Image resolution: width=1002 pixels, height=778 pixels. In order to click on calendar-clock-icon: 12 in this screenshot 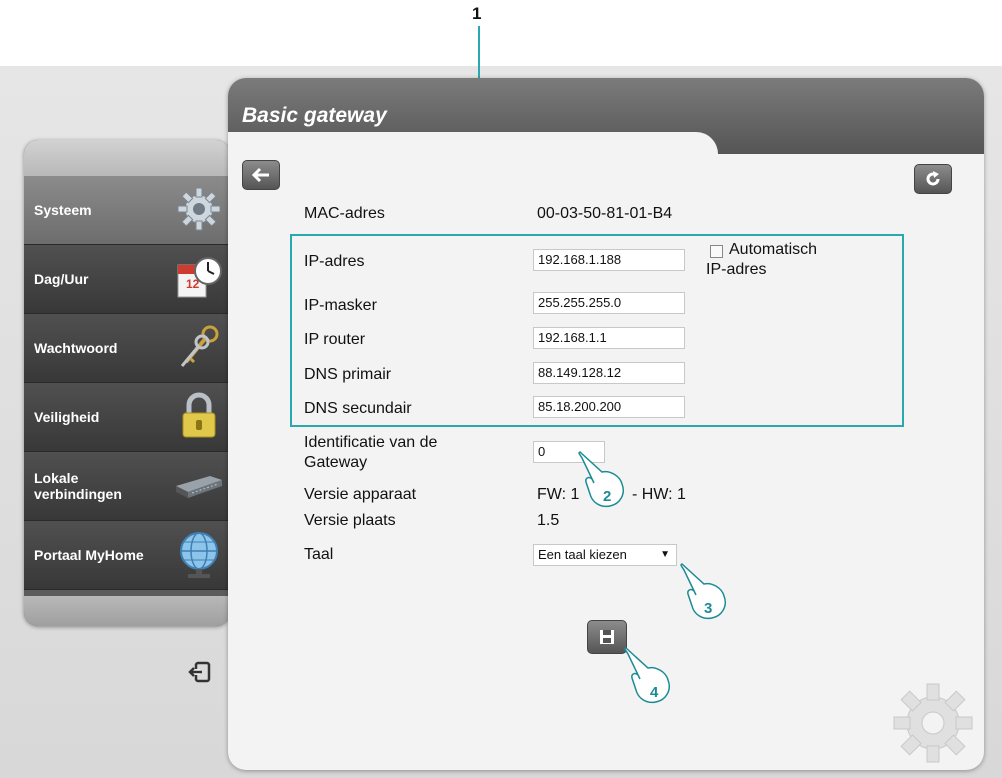, I will do `click(199, 277)`.